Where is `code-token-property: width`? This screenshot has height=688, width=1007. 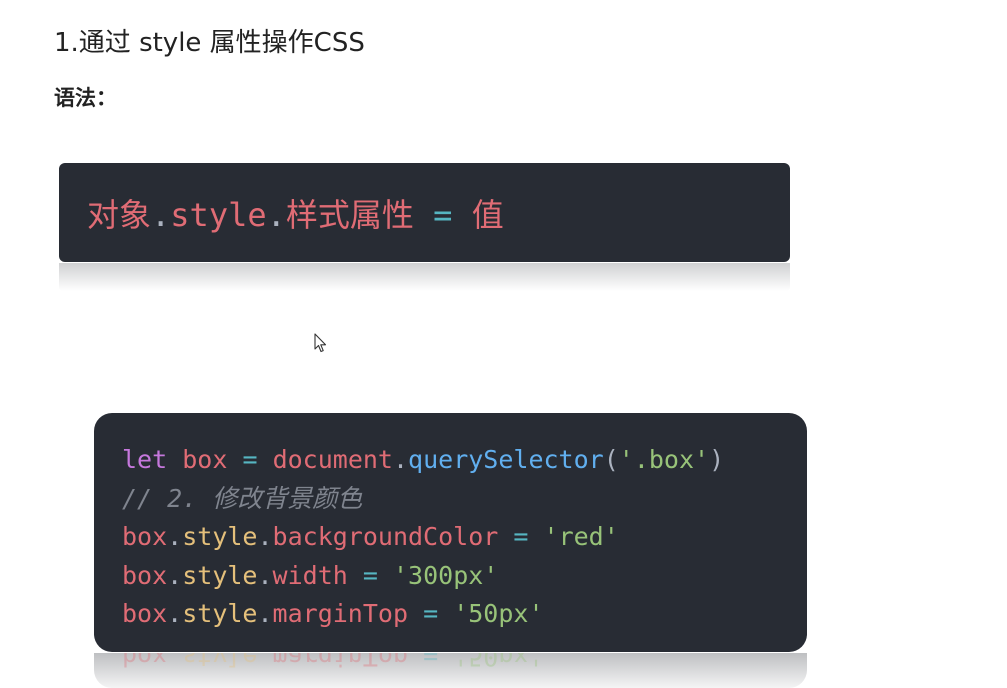 code-token-property: width is located at coordinates (310, 575).